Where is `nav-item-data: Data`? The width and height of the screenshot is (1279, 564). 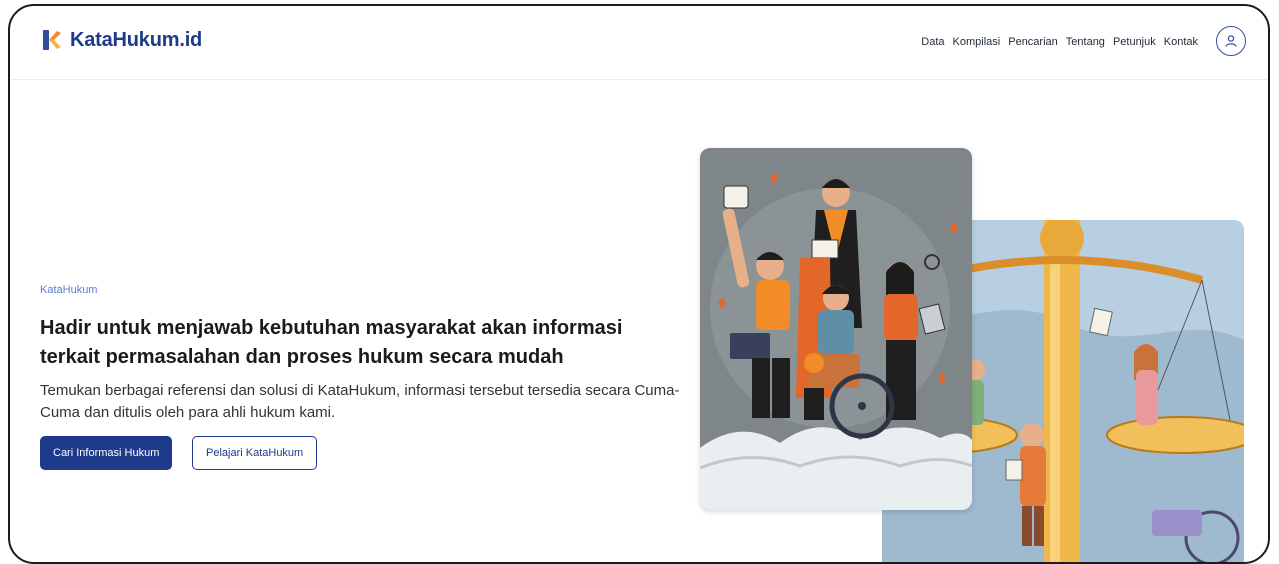 nav-item-data: Data is located at coordinates (932, 42).